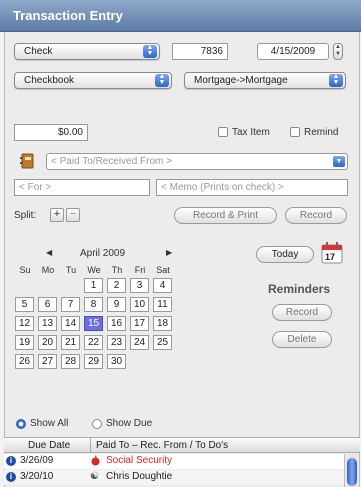 The width and height of the screenshot is (361, 487). I want to click on weekday-label: Sat, so click(163, 270).